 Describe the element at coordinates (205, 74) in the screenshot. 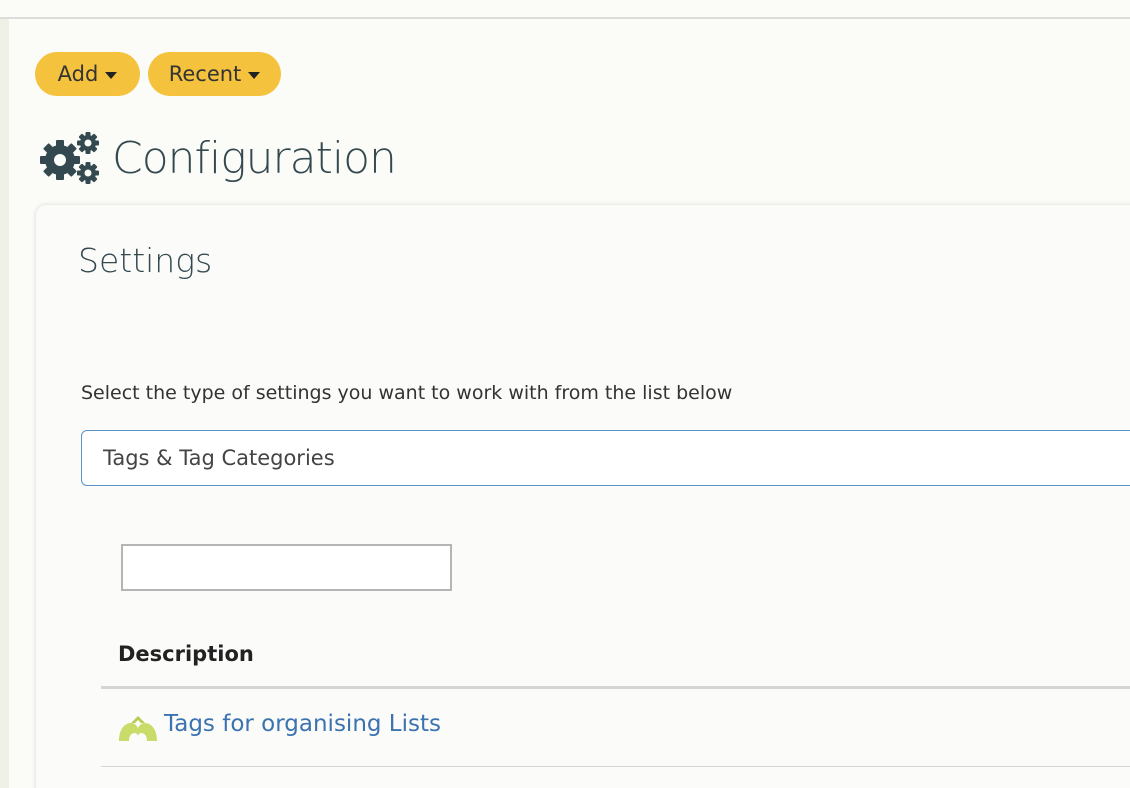

I see `recent-button-label: Recent` at that location.